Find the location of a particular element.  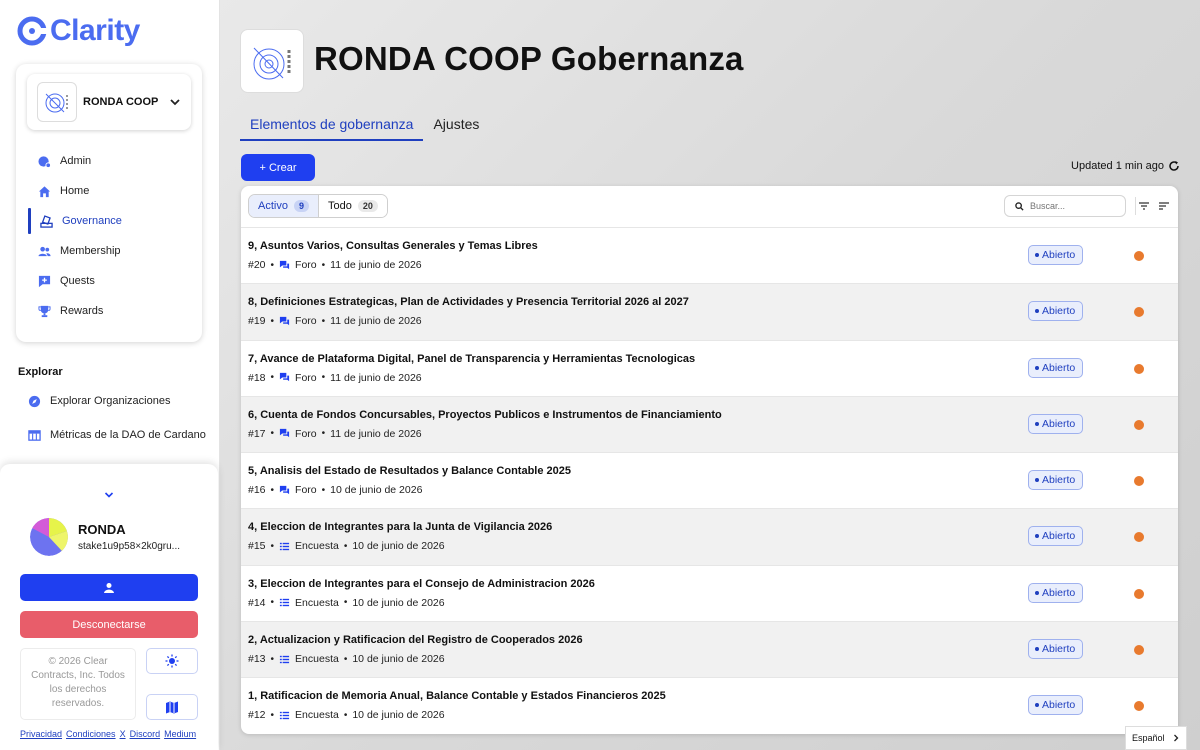

refresh-icon is located at coordinates (1174, 166).